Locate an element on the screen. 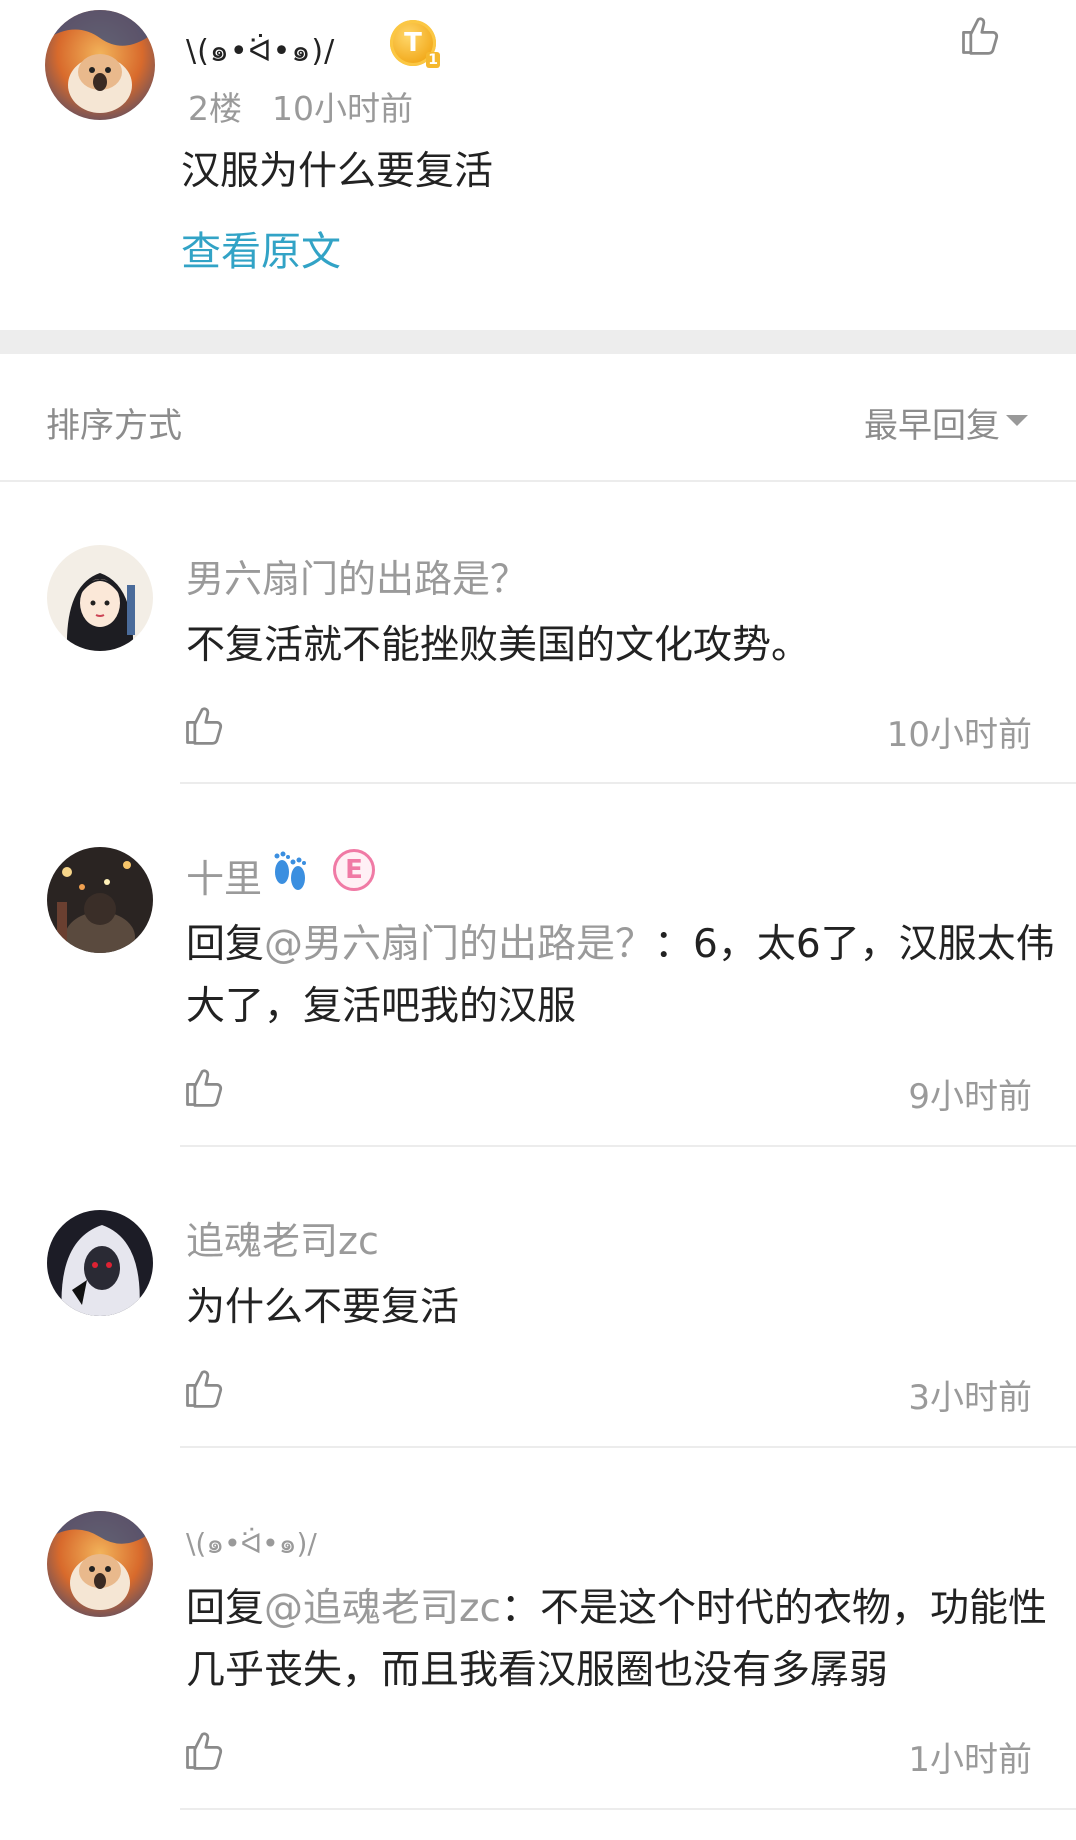 This screenshot has height=1840, width=1076. e-badge-icon: E is located at coordinates (354, 870).